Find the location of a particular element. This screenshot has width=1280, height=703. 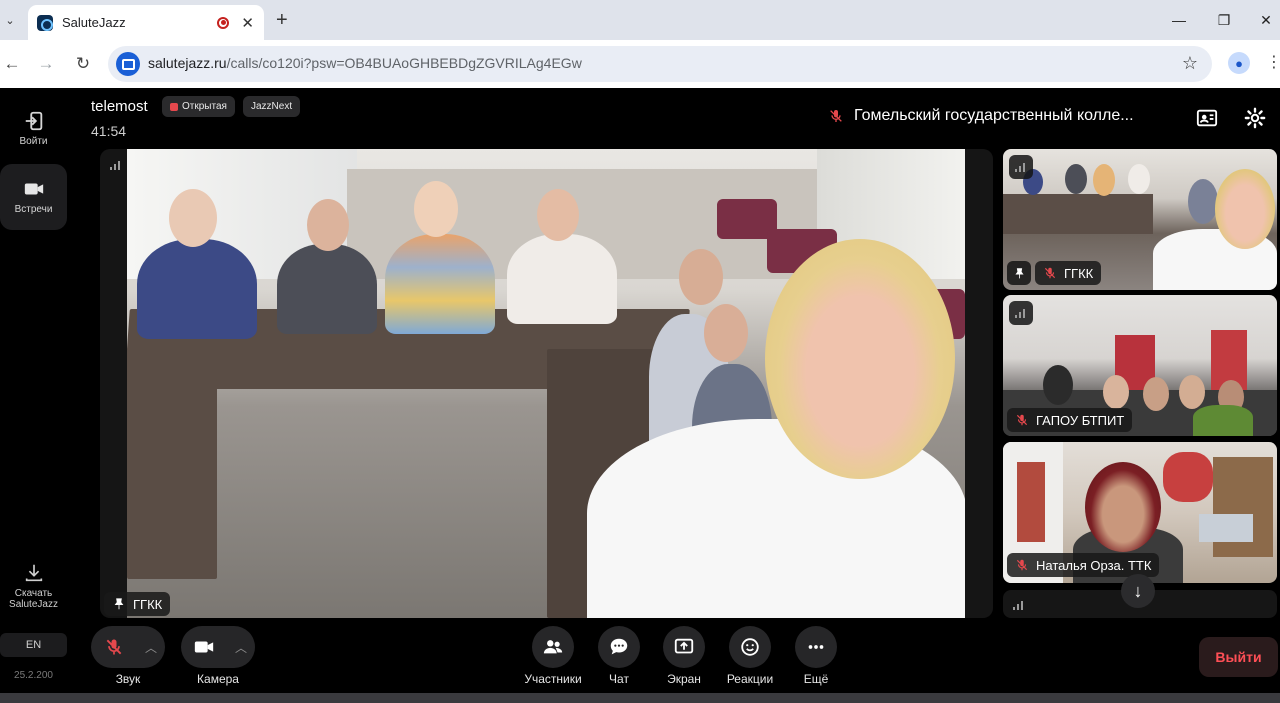

participants-icon is located at coordinates (553, 647).